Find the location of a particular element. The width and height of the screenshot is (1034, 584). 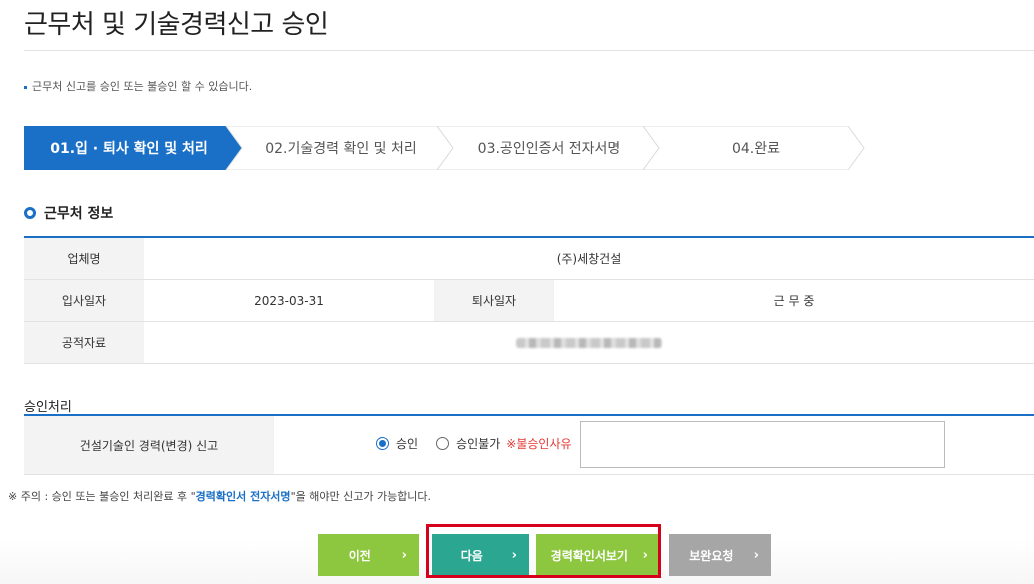

title-divider is located at coordinates (529, 50).